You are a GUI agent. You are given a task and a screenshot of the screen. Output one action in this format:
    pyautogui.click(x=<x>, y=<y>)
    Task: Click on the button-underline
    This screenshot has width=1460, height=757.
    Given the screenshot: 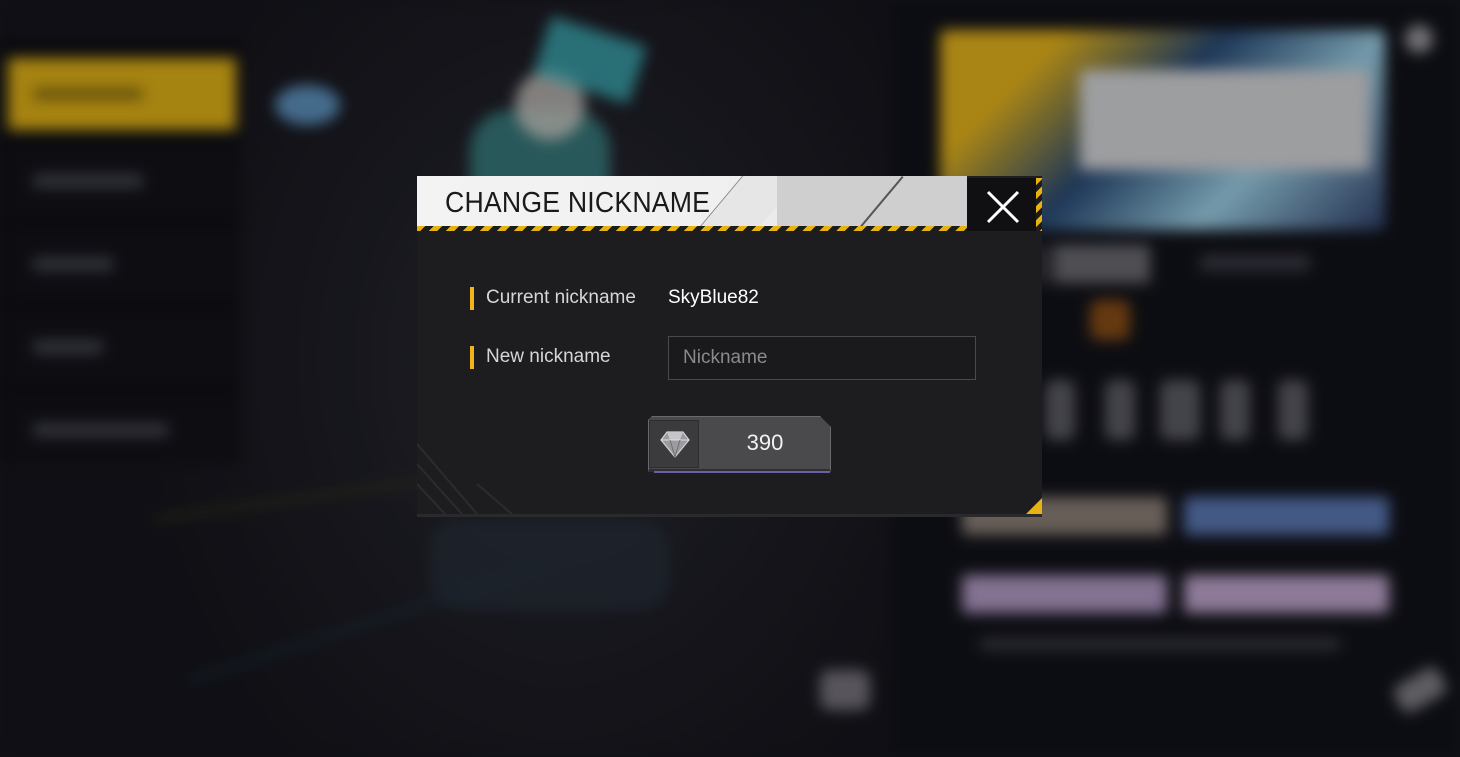 What is the action you would take?
    pyautogui.click(x=742, y=472)
    